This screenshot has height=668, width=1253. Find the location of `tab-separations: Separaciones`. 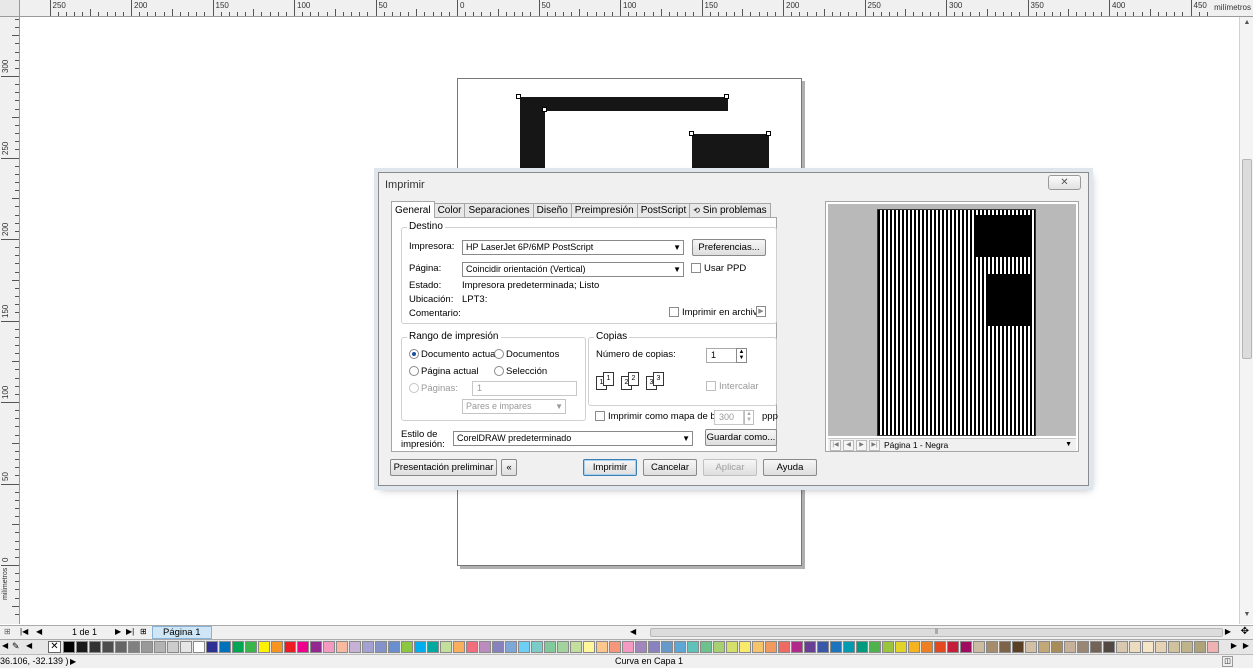

tab-separations: Separaciones is located at coordinates (499, 210).